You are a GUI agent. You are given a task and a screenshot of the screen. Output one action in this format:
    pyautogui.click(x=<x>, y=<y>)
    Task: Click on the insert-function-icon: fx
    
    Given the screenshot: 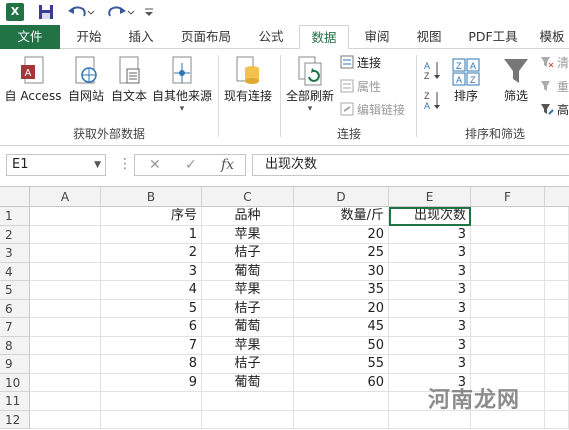 What is the action you would take?
    pyautogui.click(x=227, y=165)
    